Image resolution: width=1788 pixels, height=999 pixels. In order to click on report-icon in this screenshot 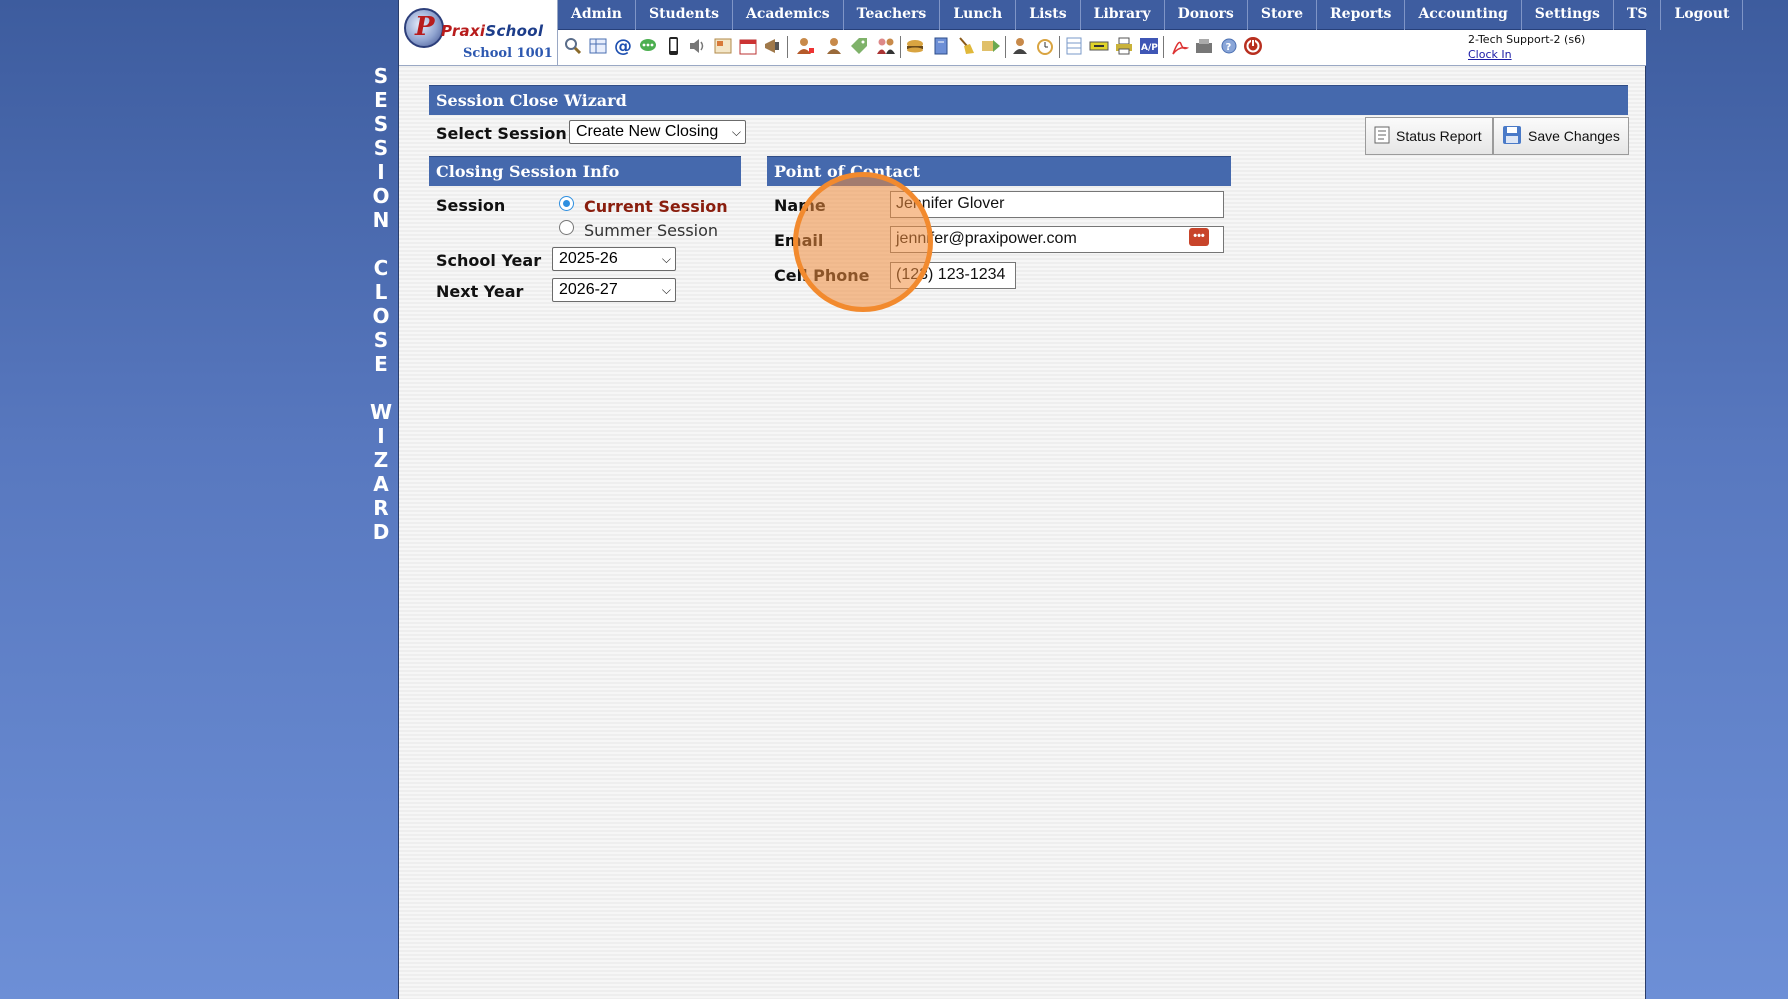, I will do `click(1382, 136)`.